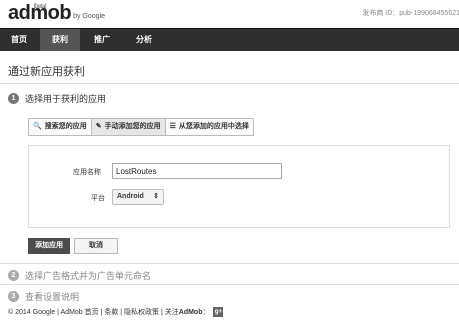  Describe the element at coordinates (60, 40) in the screenshot. I see `nav-item-monetize: 获利` at that location.